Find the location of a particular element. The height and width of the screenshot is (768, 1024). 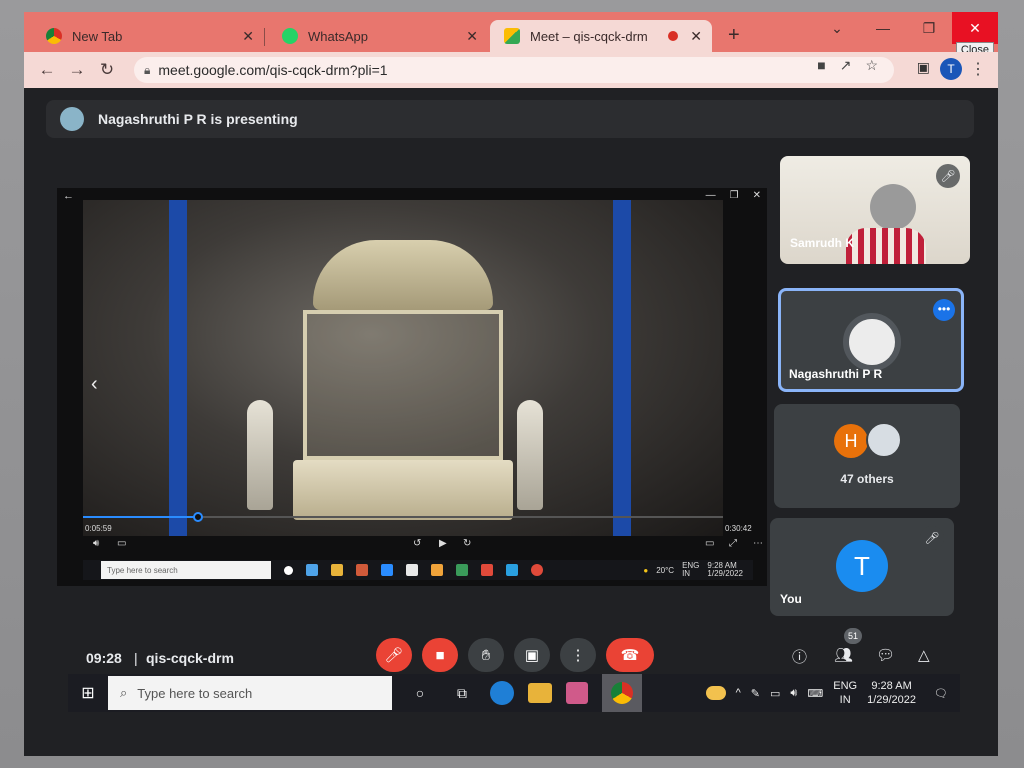

omnibox-actions: ■ ↗ ☆ is located at coordinates (847, 65).